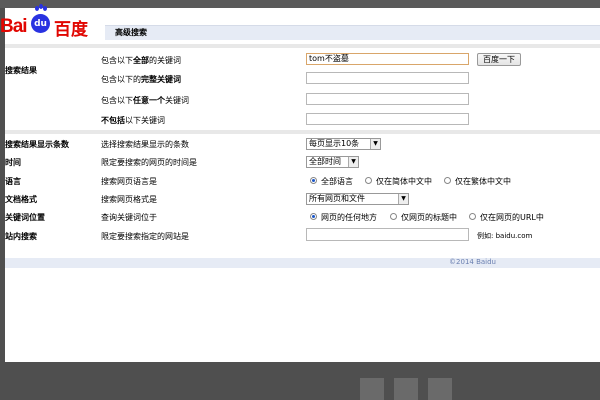 Image resolution: width=600 pixels, height=400 pixels. Describe the element at coordinates (131, 32) in the screenshot. I see `page-title: 高级搜索` at that location.